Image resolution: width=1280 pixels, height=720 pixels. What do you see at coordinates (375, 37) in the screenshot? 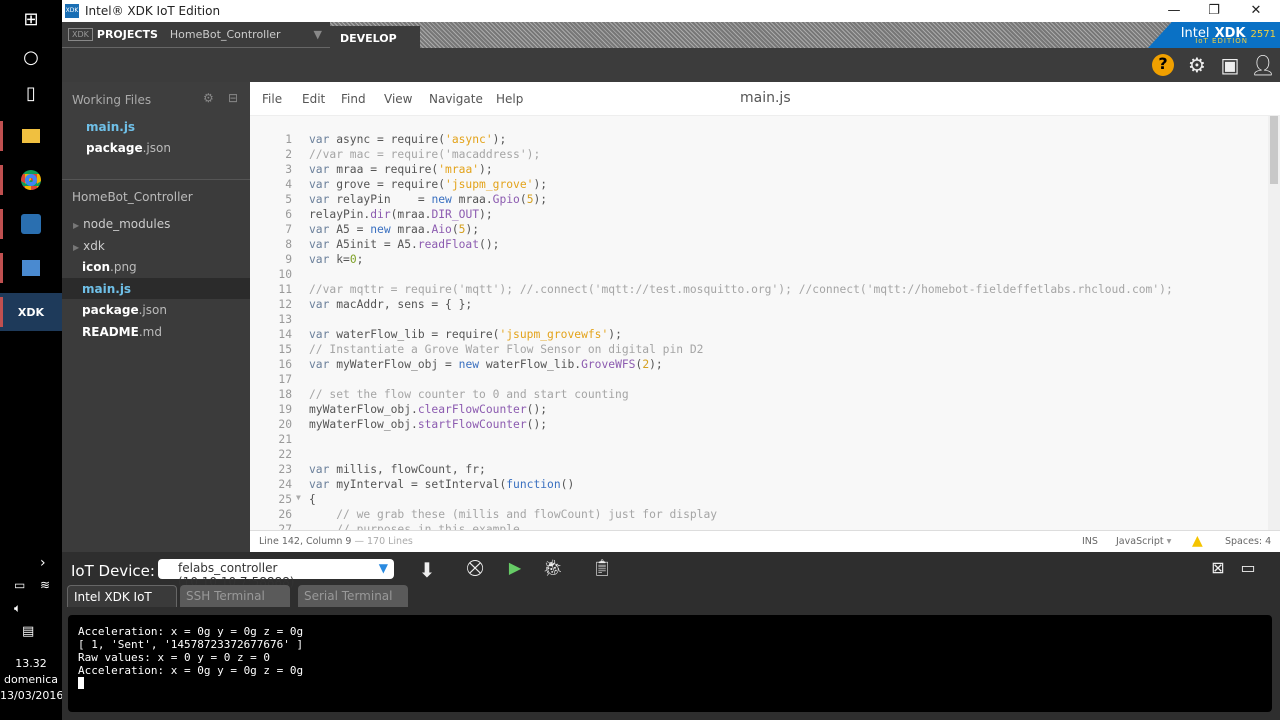
I see `tab-develop: DEVELOP` at bounding box center [375, 37].